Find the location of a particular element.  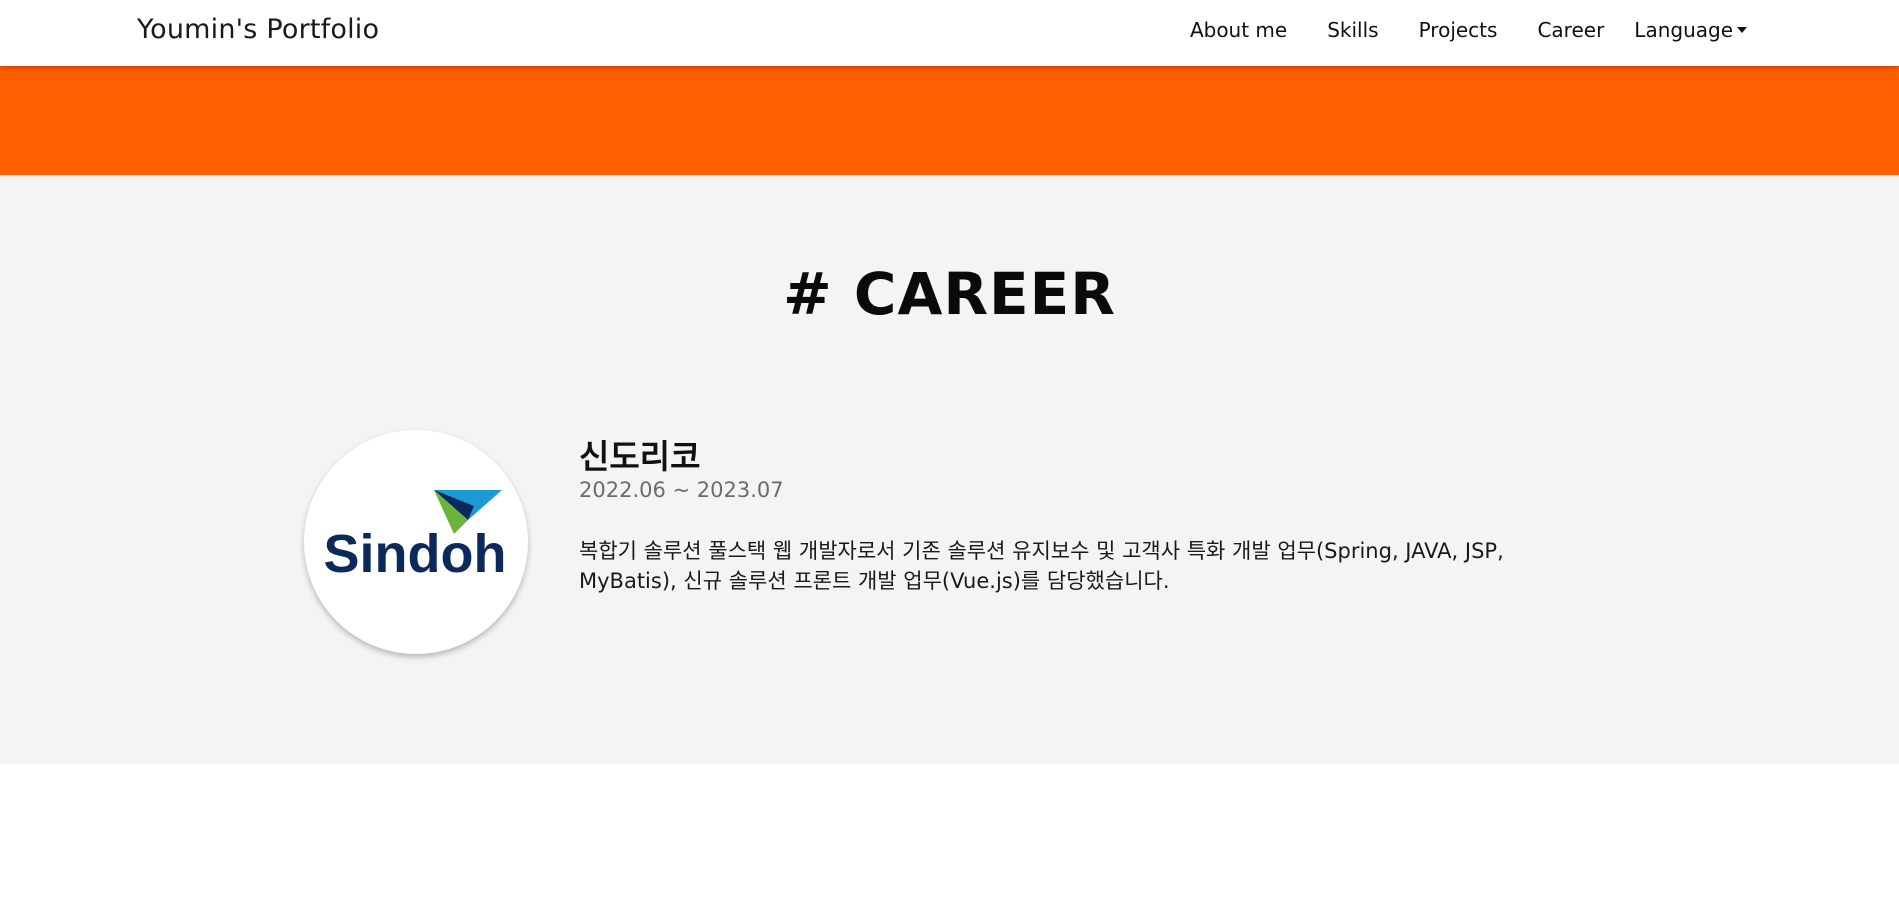

language-label: Language is located at coordinates (1683, 30).